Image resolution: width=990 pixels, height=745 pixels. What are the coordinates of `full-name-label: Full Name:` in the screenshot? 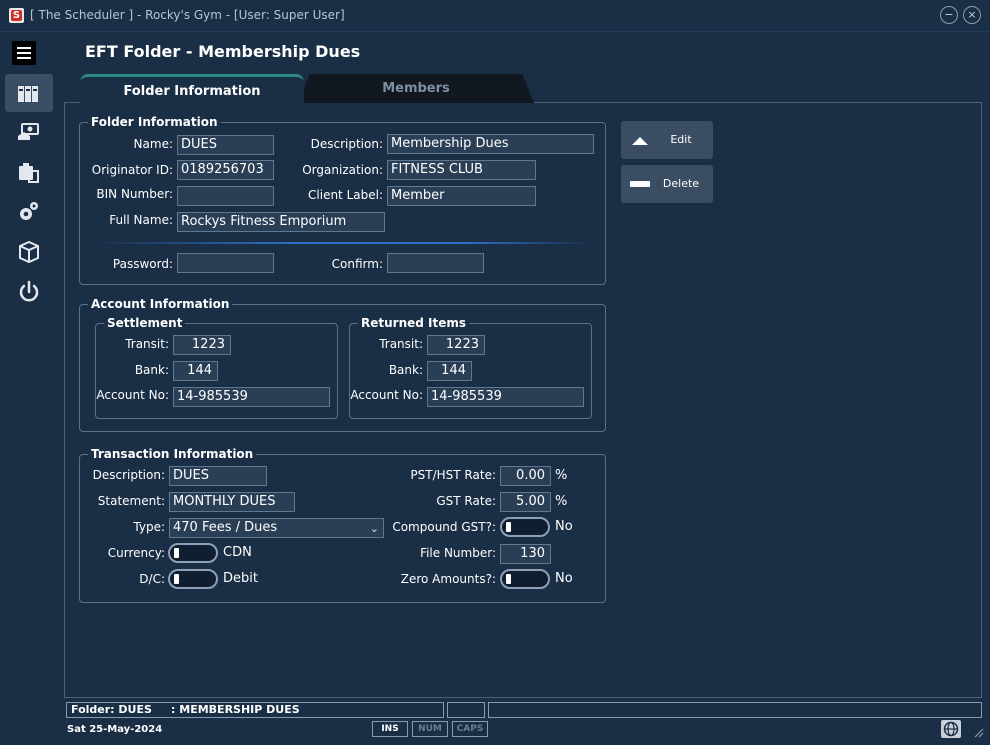 It's located at (141, 220).